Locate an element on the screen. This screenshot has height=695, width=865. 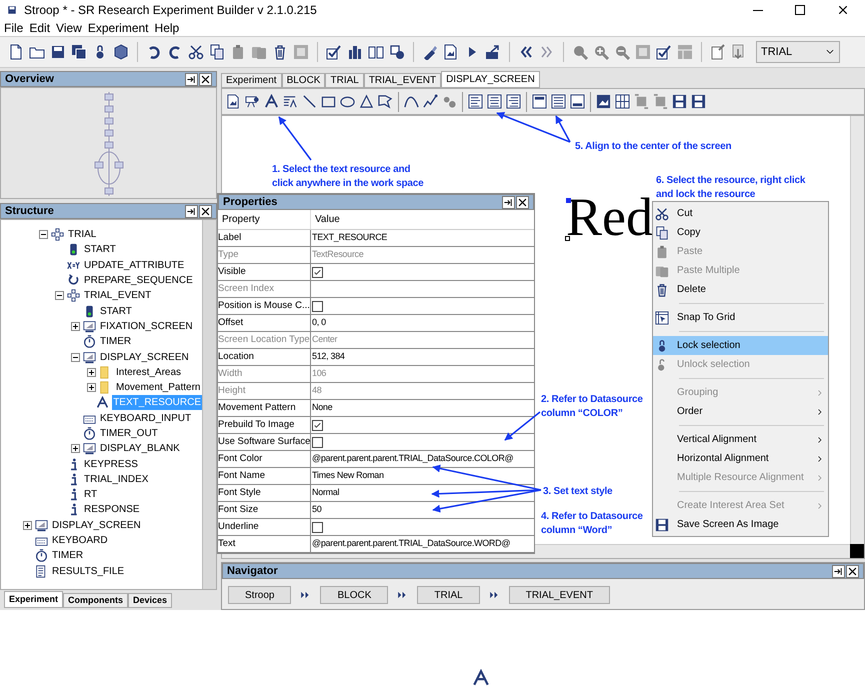
maximize-button is located at coordinates (800, 10).